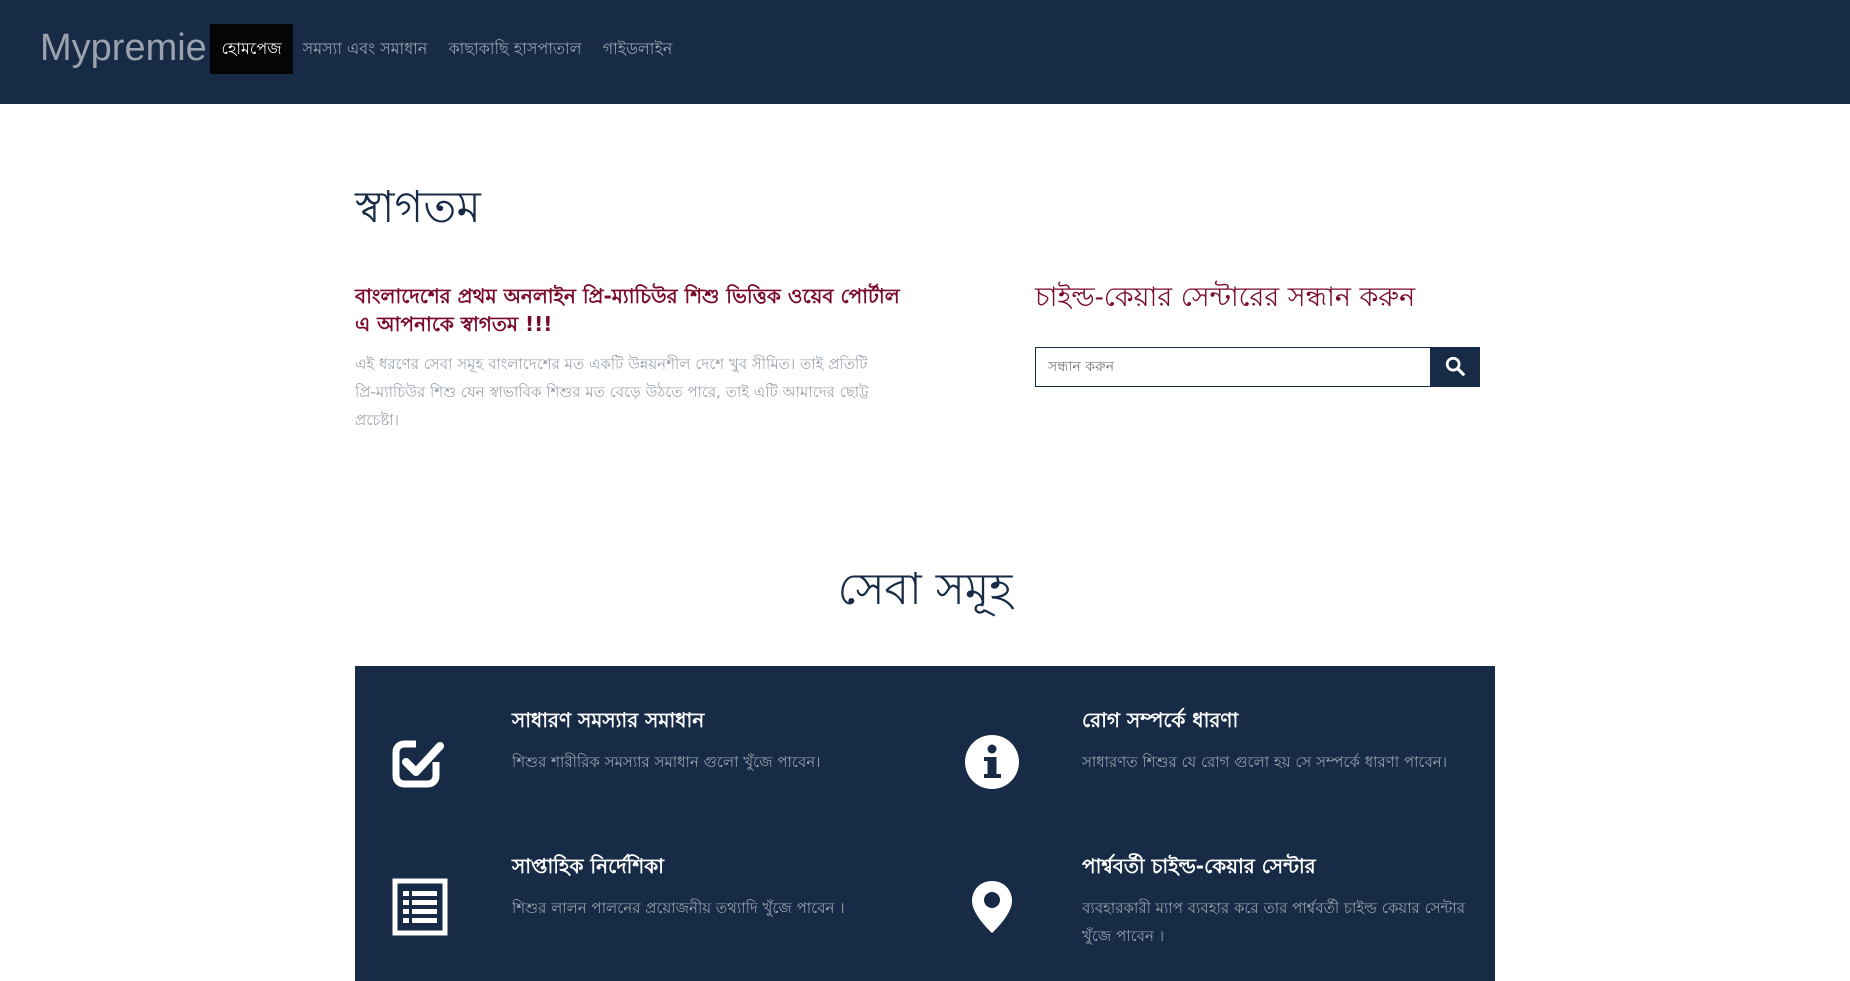 This screenshot has width=1850, height=981. I want to click on nav-item-nearby-hospitals: কাছাকাছি হাসপাতাল, so click(514, 49).